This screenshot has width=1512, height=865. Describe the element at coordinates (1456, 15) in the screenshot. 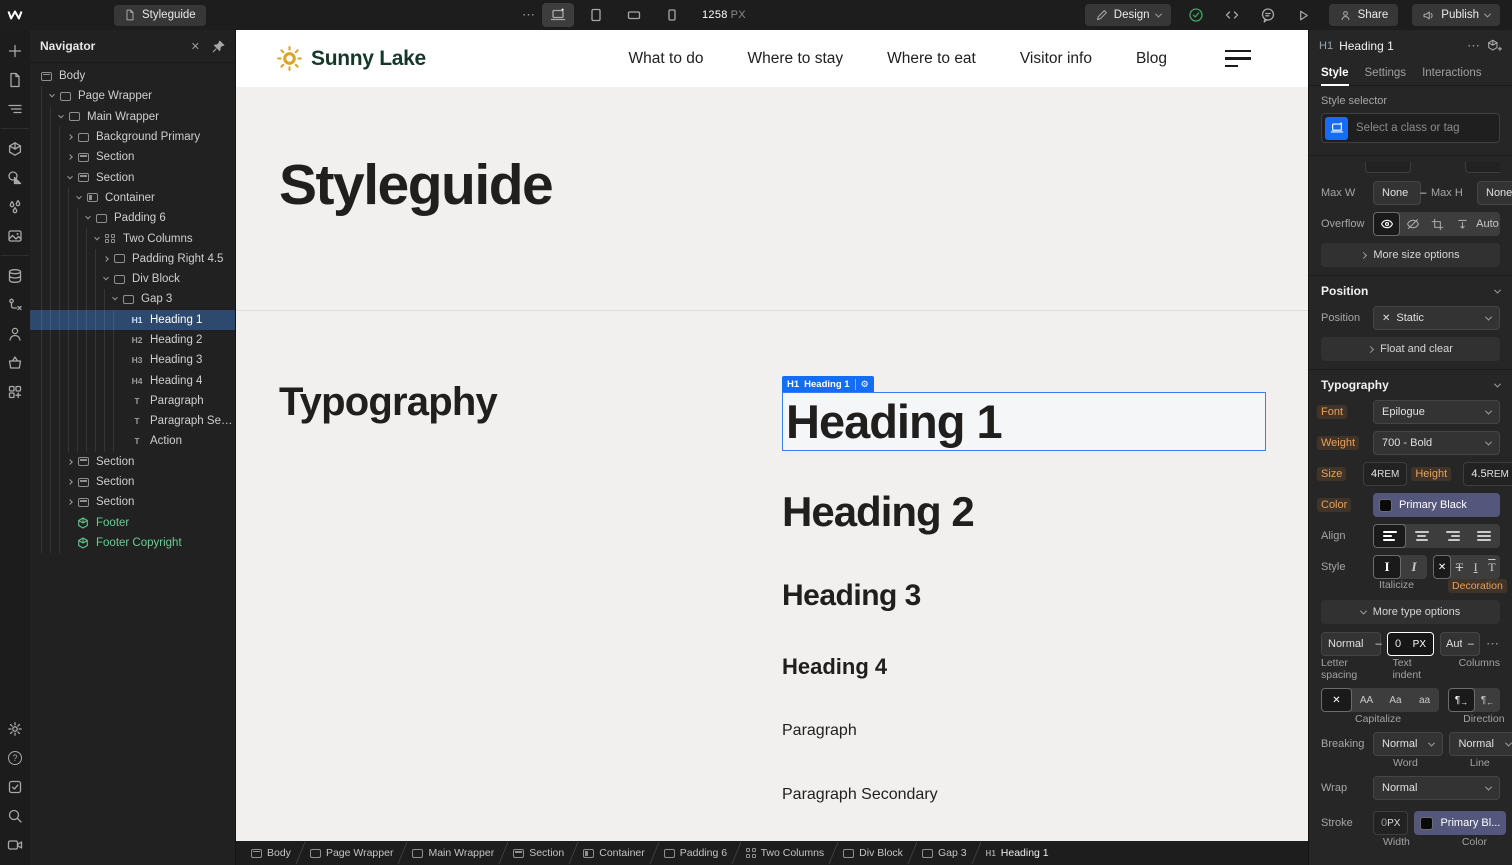

I see `publish-button: Publish` at that location.